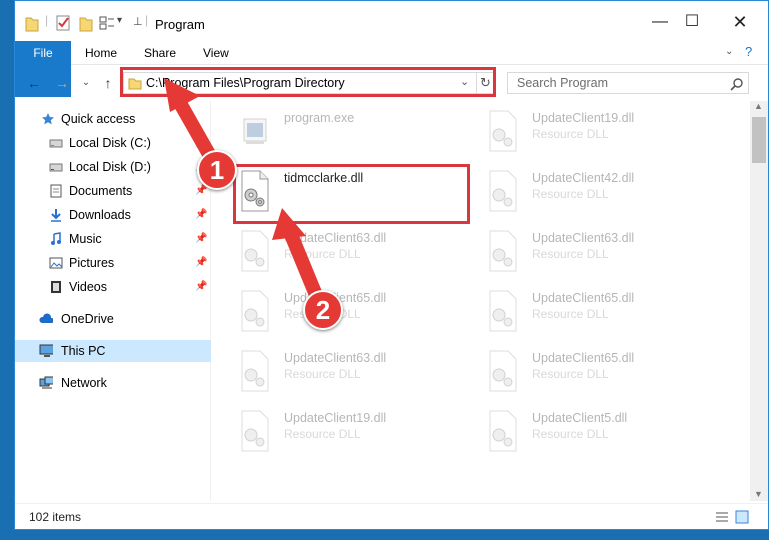 The width and height of the screenshot is (769, 540). Describe the element at coordinates (298, 255) in the screenshot. I see `arrow-to-file` at that location.